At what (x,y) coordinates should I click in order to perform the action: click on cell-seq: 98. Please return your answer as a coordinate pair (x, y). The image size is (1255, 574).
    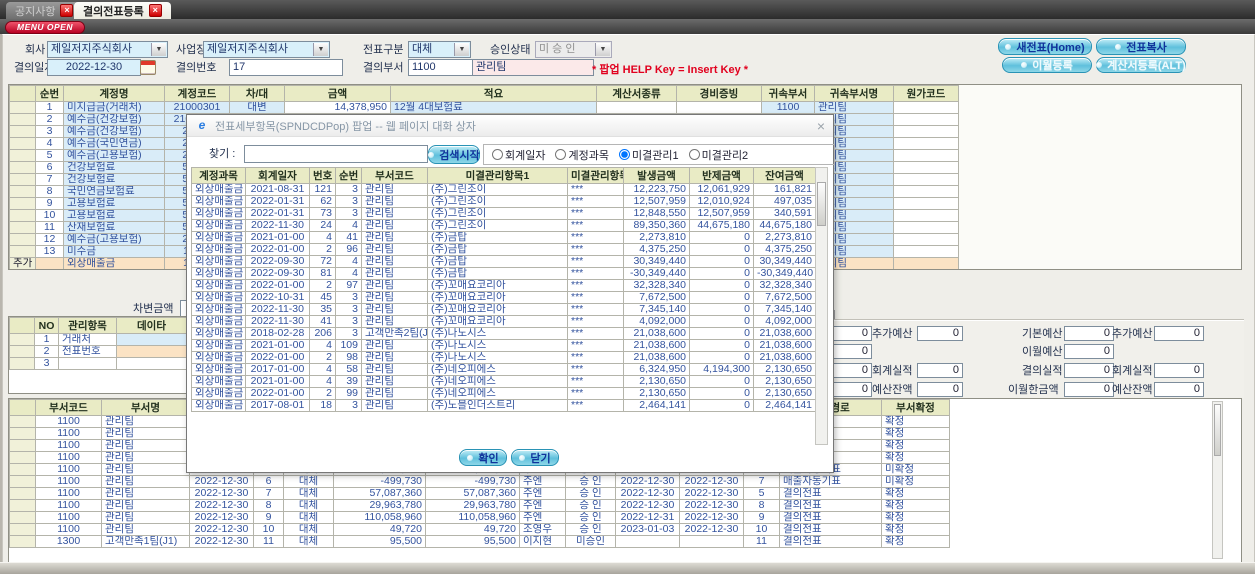
    Looking at the image, I should click on (348, 357).